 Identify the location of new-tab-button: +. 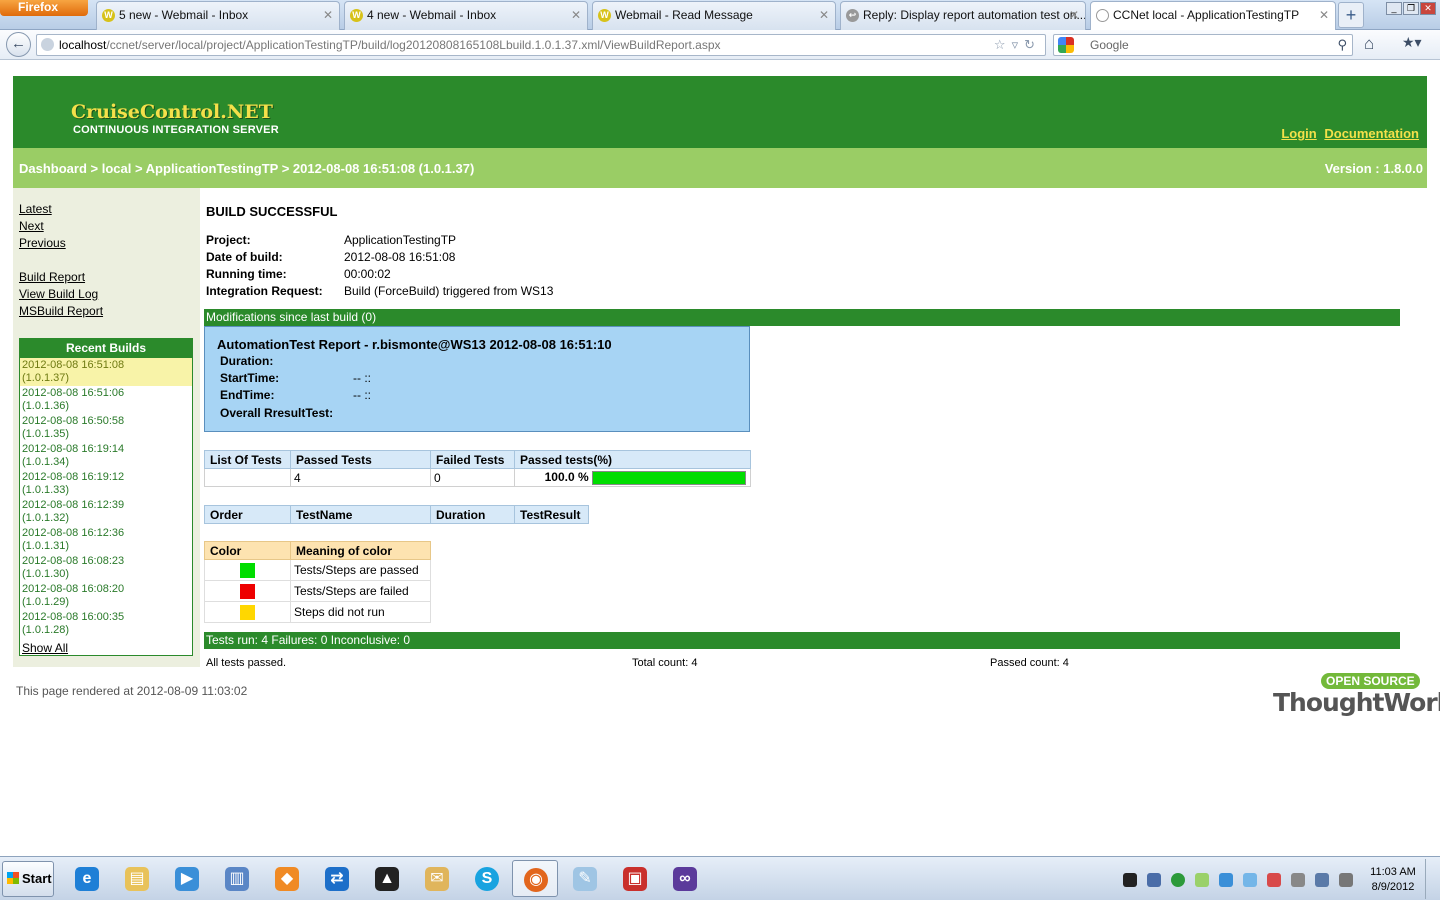
(1351, 15).